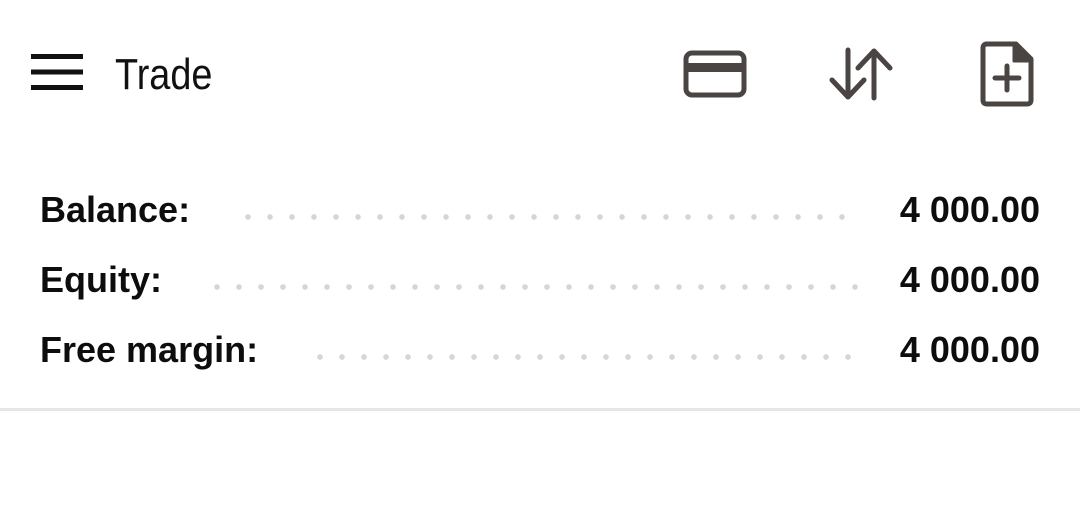  Describe the element at coordinates (540, 409) in the screenshot. I see `section-divider` at that location.